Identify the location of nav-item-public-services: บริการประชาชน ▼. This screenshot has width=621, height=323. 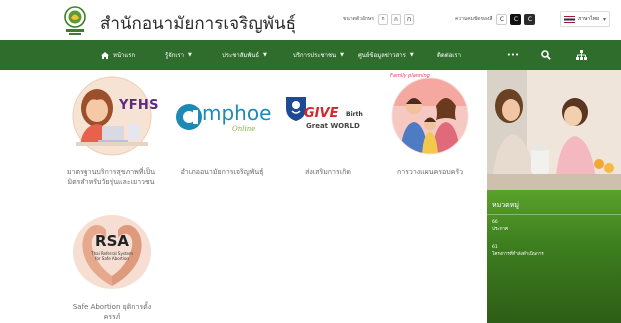
(318, 55).